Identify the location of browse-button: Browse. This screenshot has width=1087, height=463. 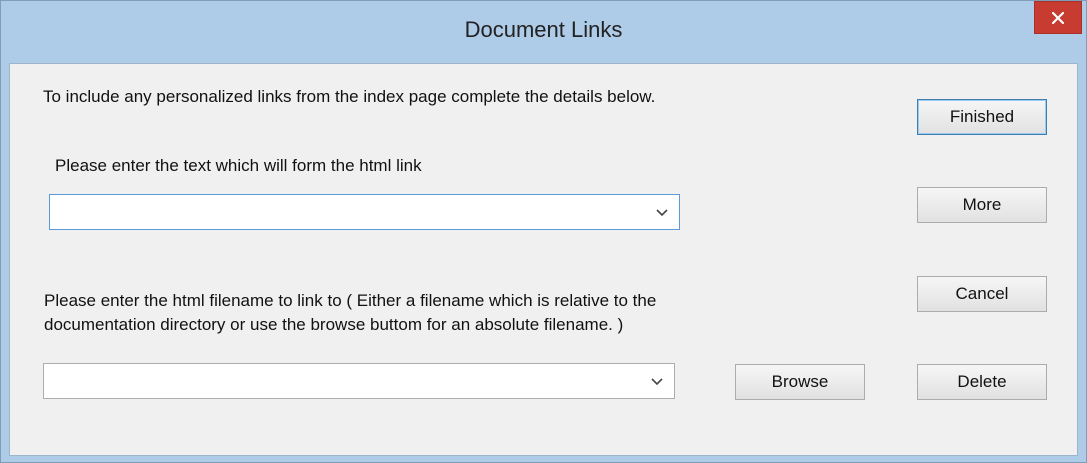
(800, 382).